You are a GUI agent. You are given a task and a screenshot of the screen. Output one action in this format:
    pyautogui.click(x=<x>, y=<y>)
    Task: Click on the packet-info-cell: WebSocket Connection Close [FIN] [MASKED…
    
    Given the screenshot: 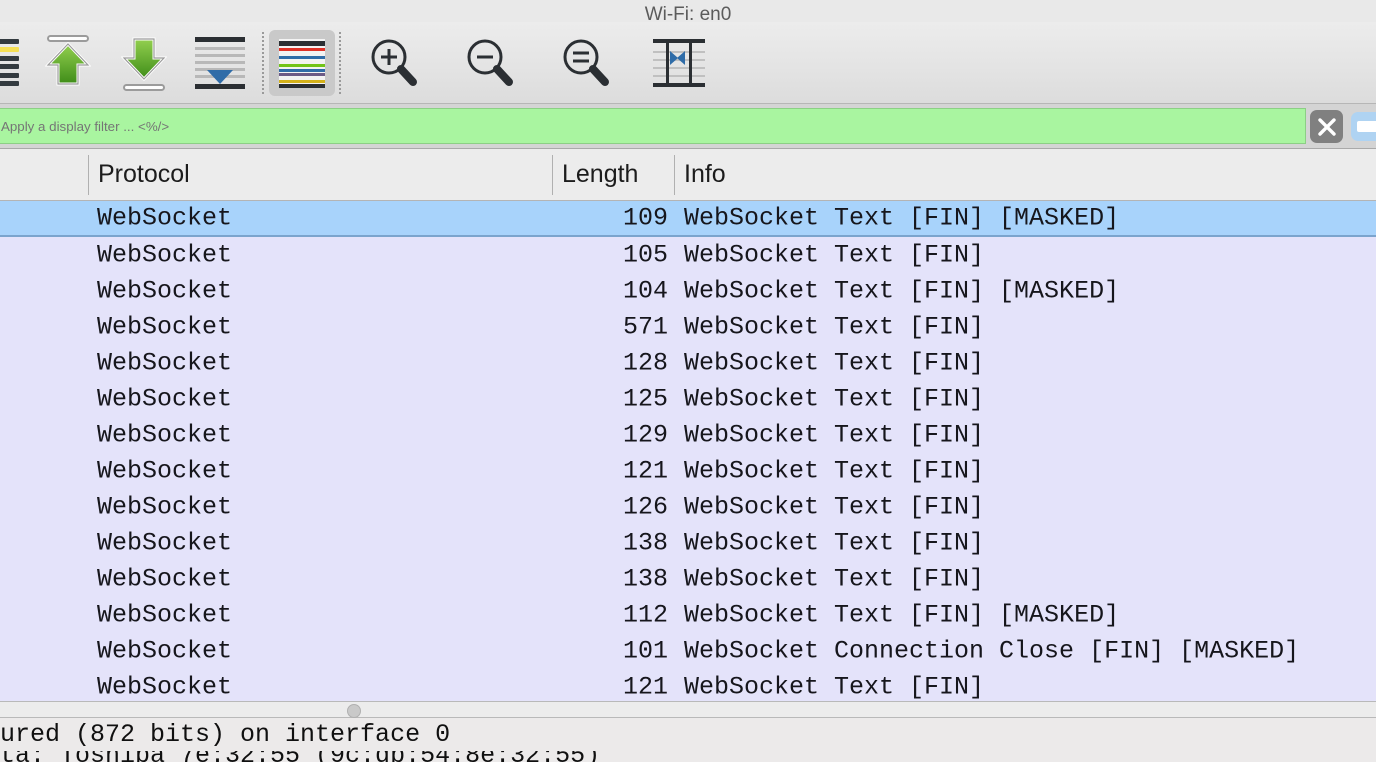 What is the action you would take?
    pyautogui.click(x=992, y=651)
    